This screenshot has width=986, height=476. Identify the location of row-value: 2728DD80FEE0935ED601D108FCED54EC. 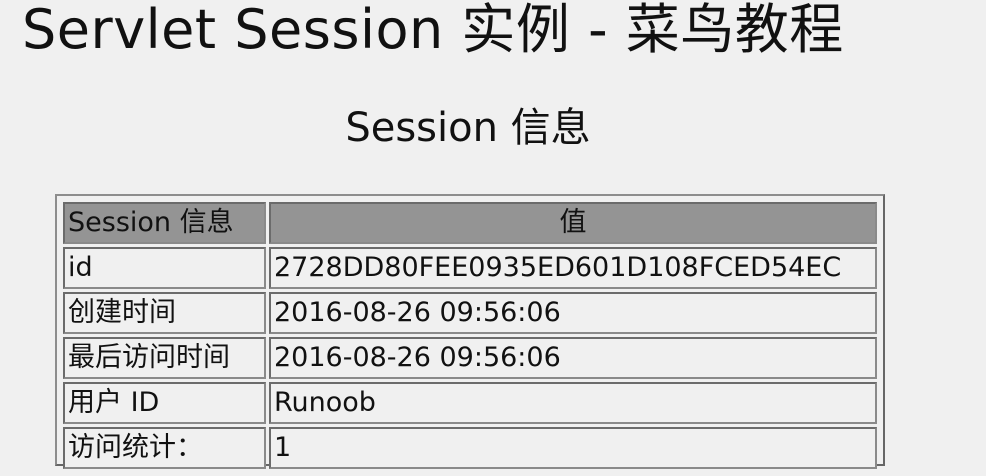
(573, 268).